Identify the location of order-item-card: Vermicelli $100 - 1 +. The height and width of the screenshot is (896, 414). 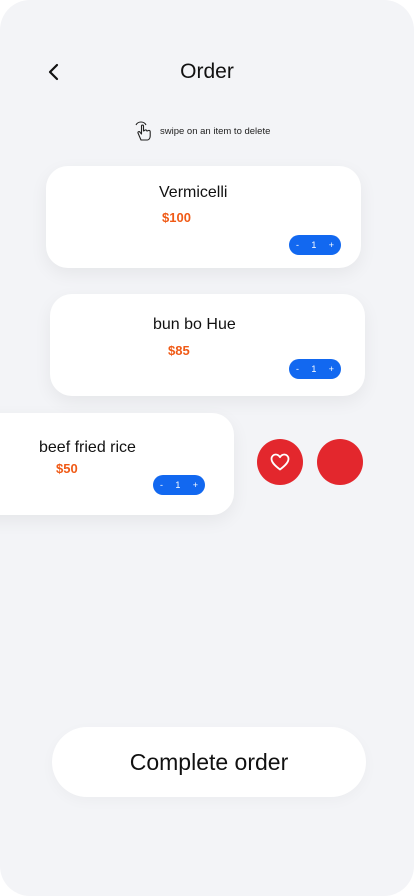
(203, 217).